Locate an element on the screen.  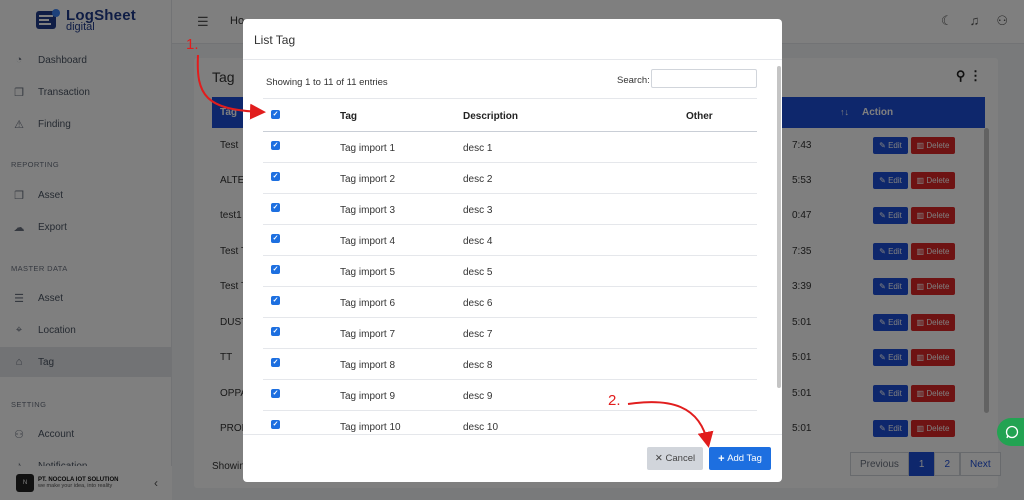
cell-description: desc 8 is located at coordinates (478, 365).